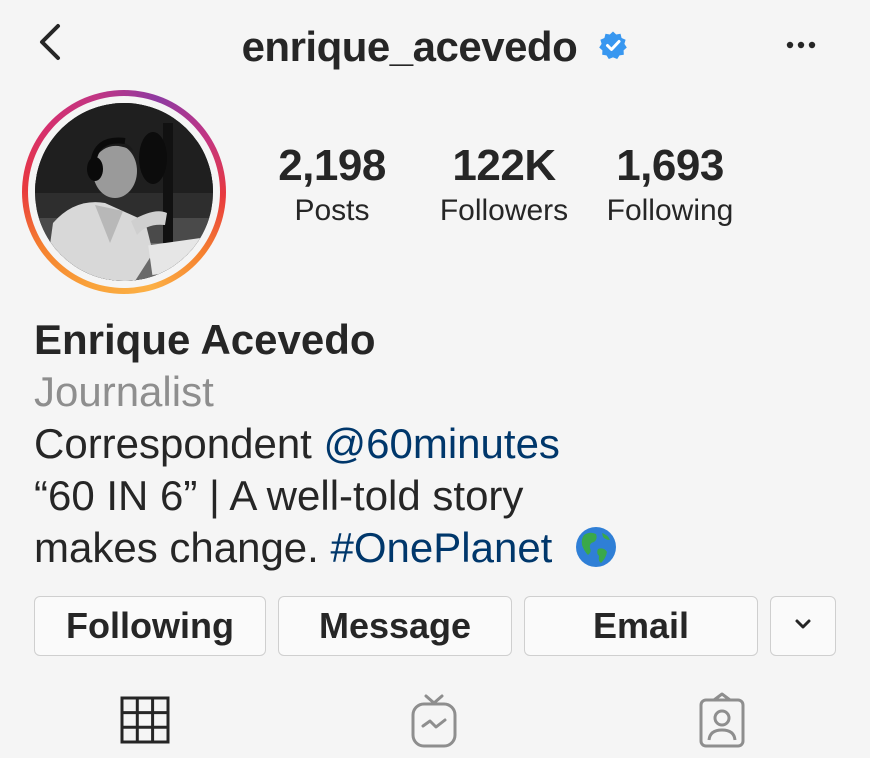 This screenshot has width=870, height=758. Describe the element at coordinates (179, 443) in the screenshot. I see `bio-text: Correspondent` at that location.